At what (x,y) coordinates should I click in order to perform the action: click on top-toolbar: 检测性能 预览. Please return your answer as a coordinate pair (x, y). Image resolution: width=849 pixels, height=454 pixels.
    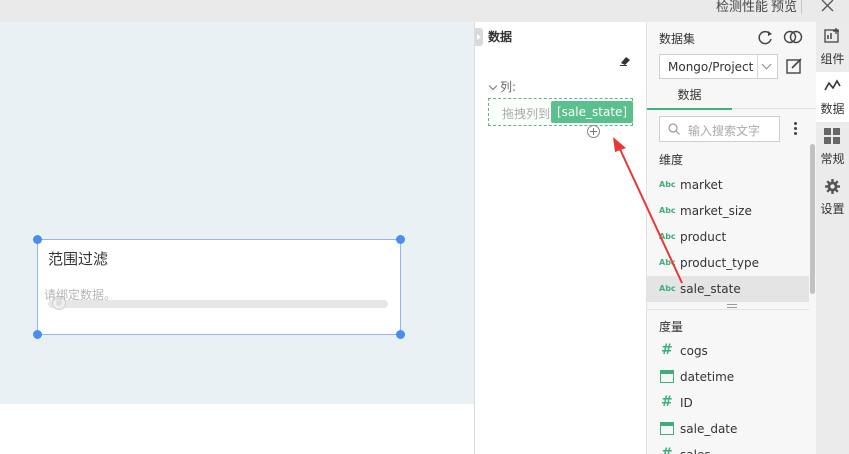
    Looking at the image, I should click on (424, 11).